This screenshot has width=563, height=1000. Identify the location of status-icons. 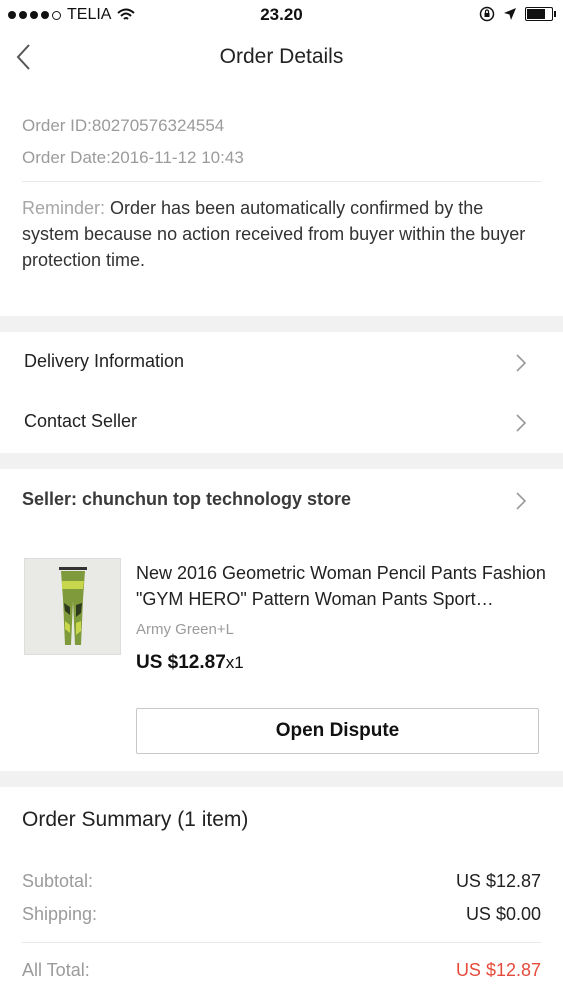
(517, 14).